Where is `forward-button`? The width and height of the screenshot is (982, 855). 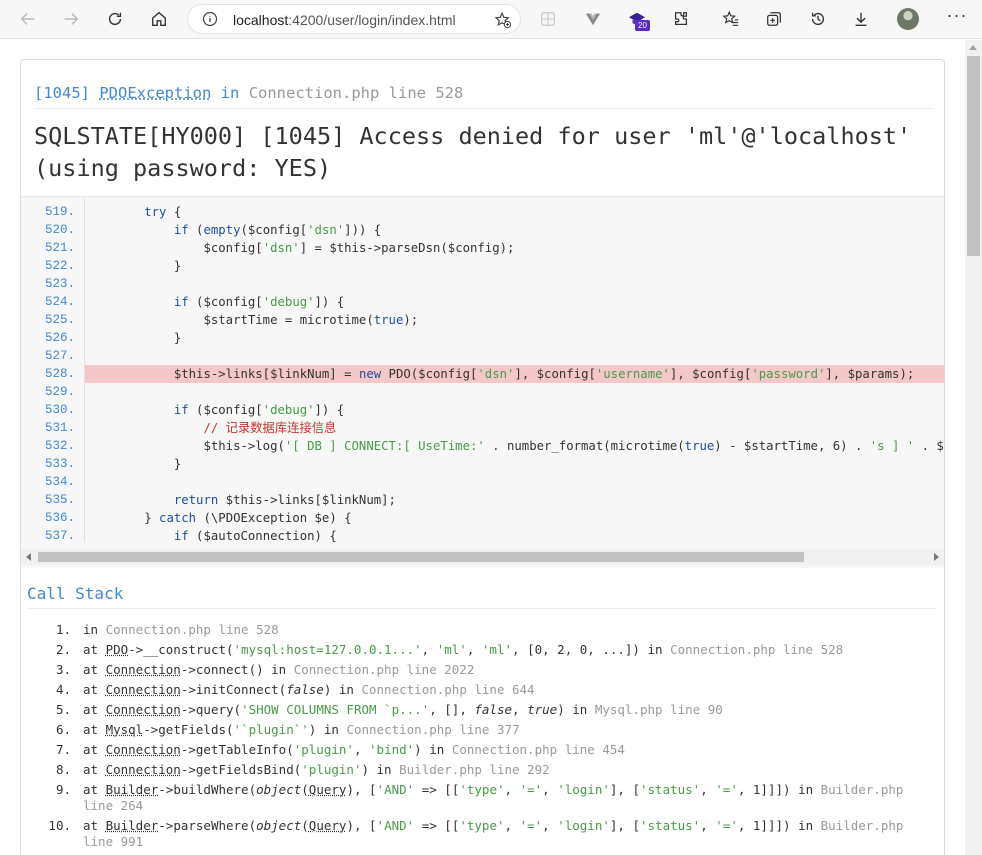 forward-button is located at coordinates (71, 19).